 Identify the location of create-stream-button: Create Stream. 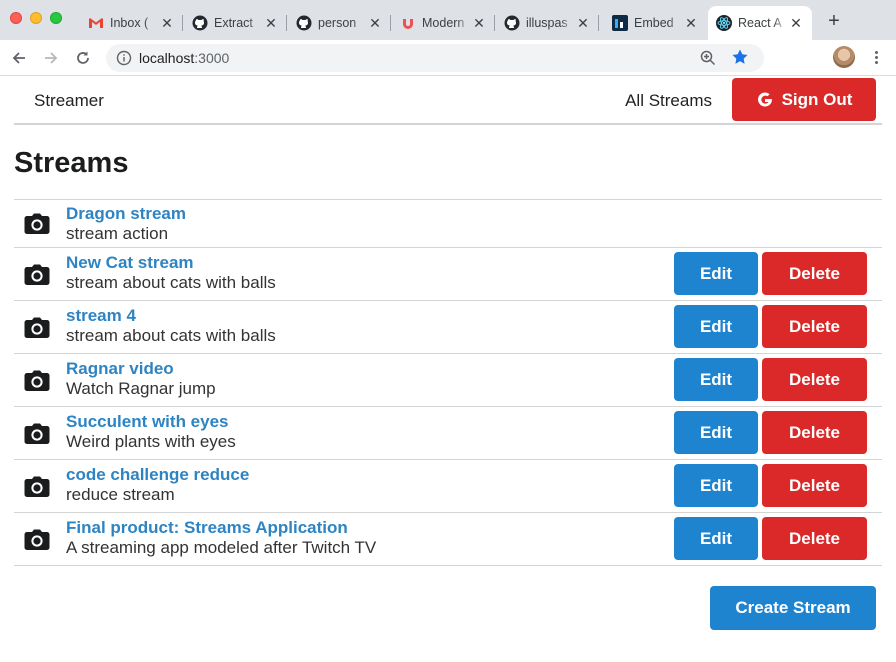
(793, 608).